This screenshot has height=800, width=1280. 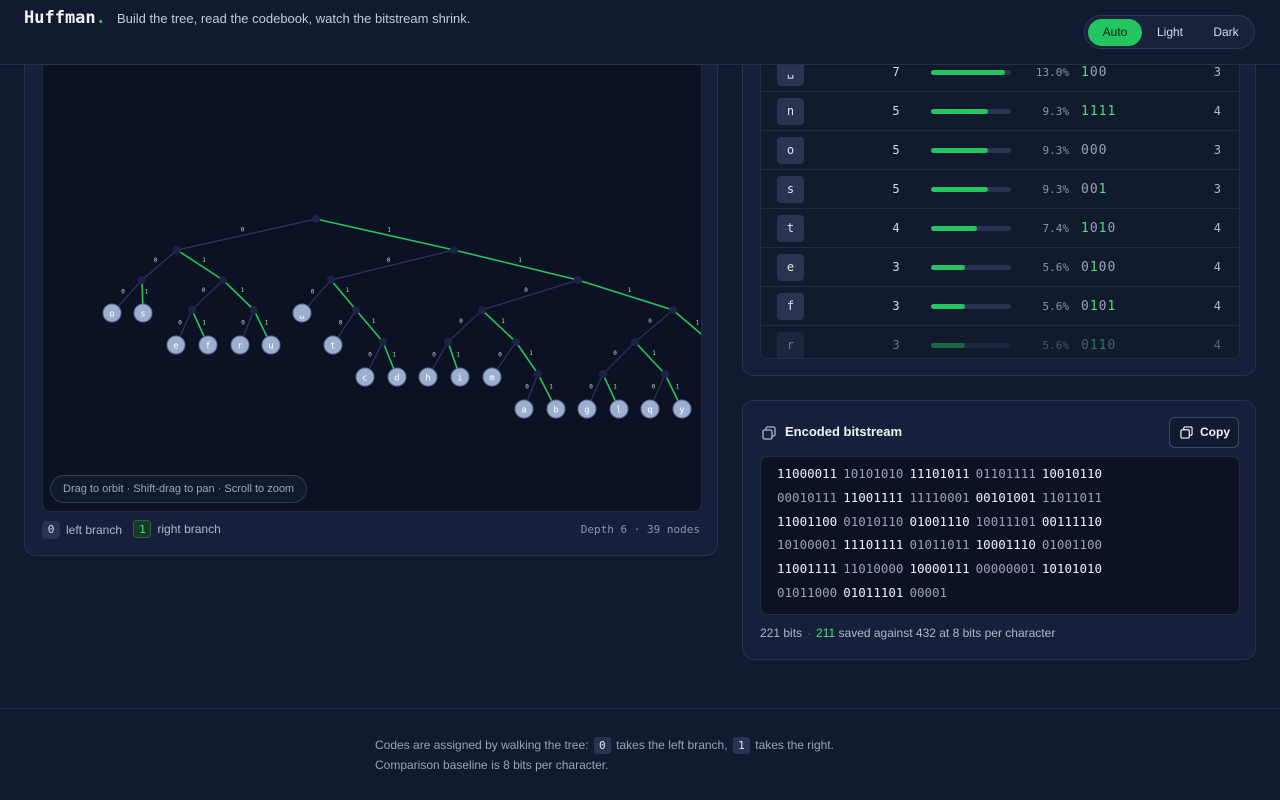 I want to click on leaf-node: g, so click(x=587, y=409).